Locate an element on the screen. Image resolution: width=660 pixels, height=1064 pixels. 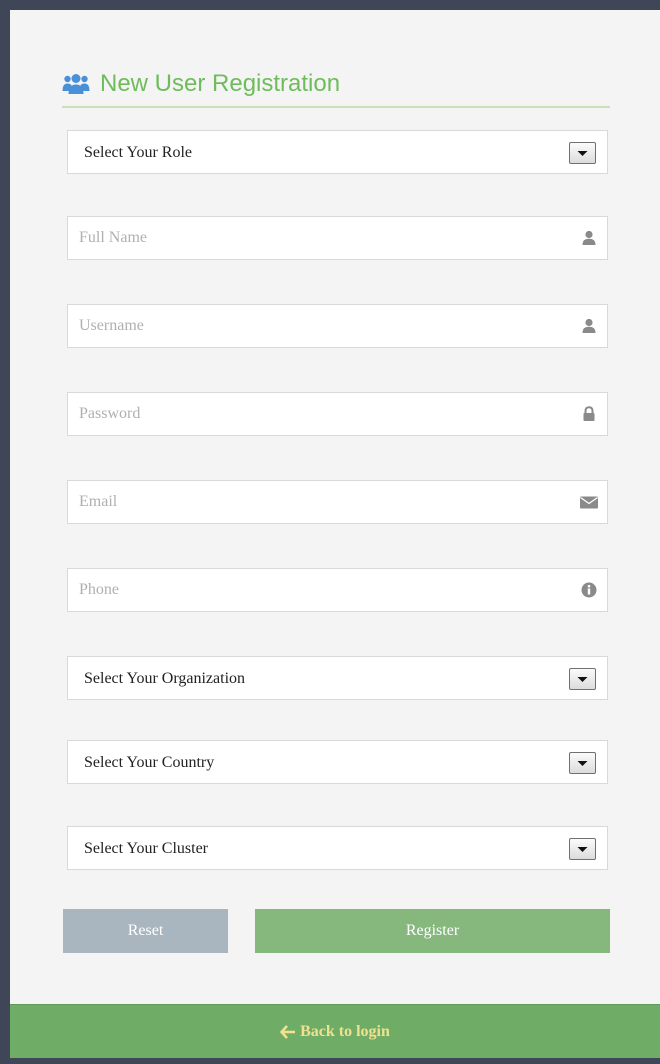
role-select: Select Your Role is located at coordinates (337, 152).